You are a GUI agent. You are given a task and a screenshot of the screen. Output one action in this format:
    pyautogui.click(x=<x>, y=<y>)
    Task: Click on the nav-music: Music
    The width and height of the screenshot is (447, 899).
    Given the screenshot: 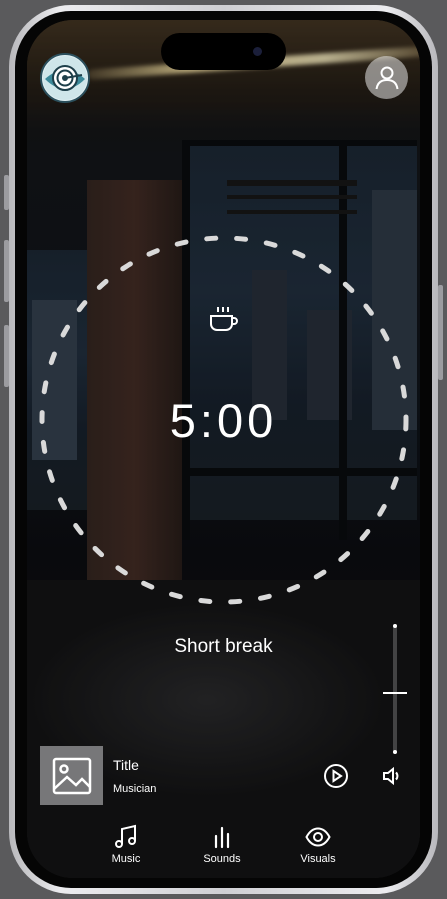 What is the action you would take?
    pyautogui.click(x=126, y=844)
    